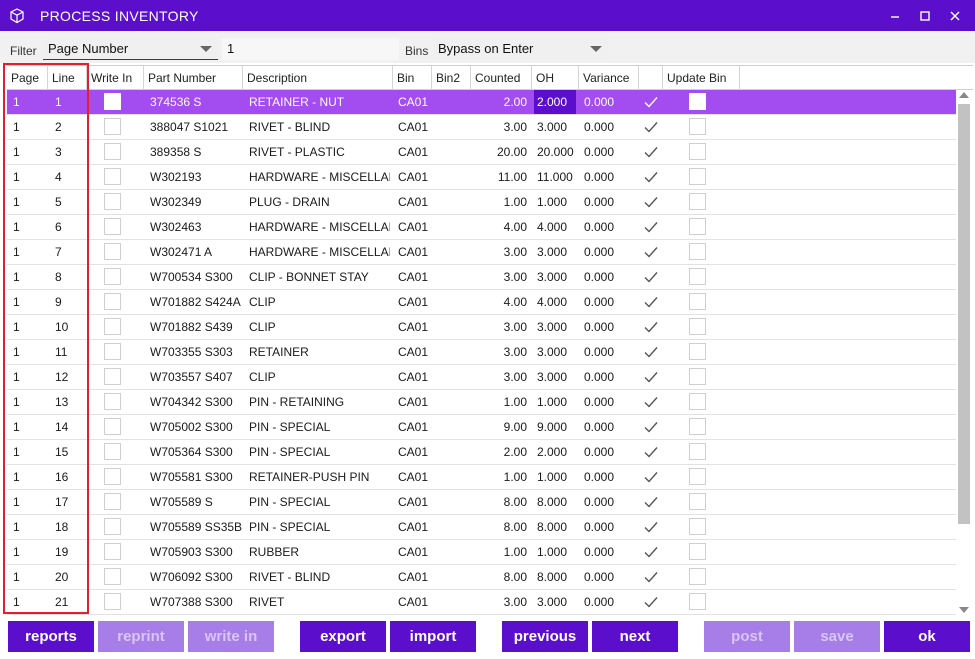  Describe the element at coordinates (451, 78) in the screenshot. I see `column-header-bin2: Bin2` at that location.